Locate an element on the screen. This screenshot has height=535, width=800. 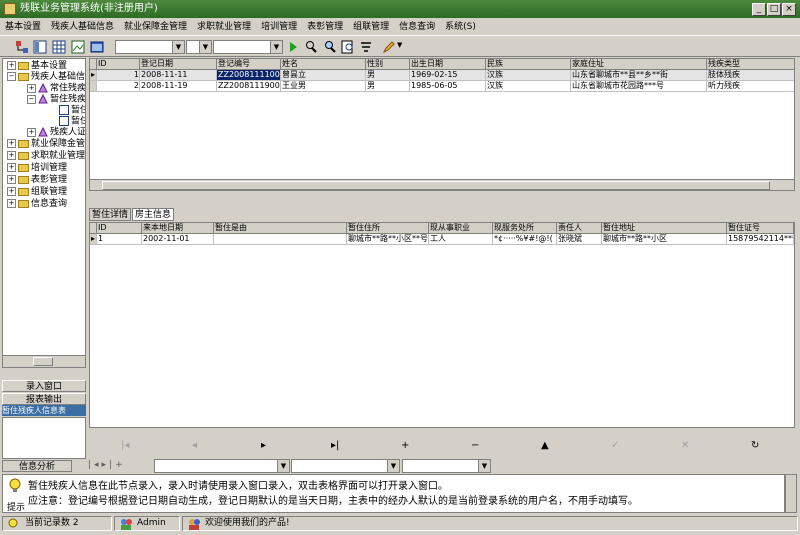
report-output-button: 报表输出 is located at coordinates (44, 399).